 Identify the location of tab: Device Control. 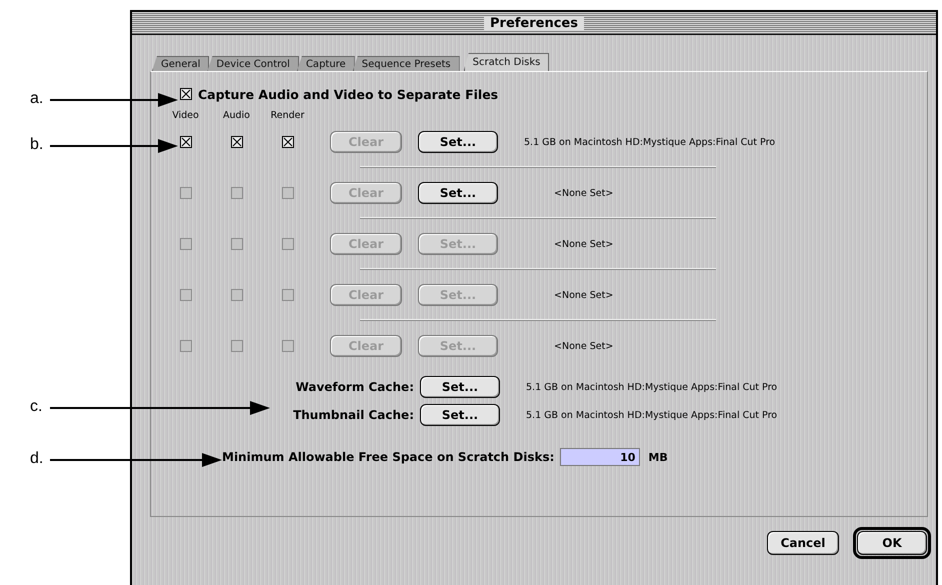
(253, 63).